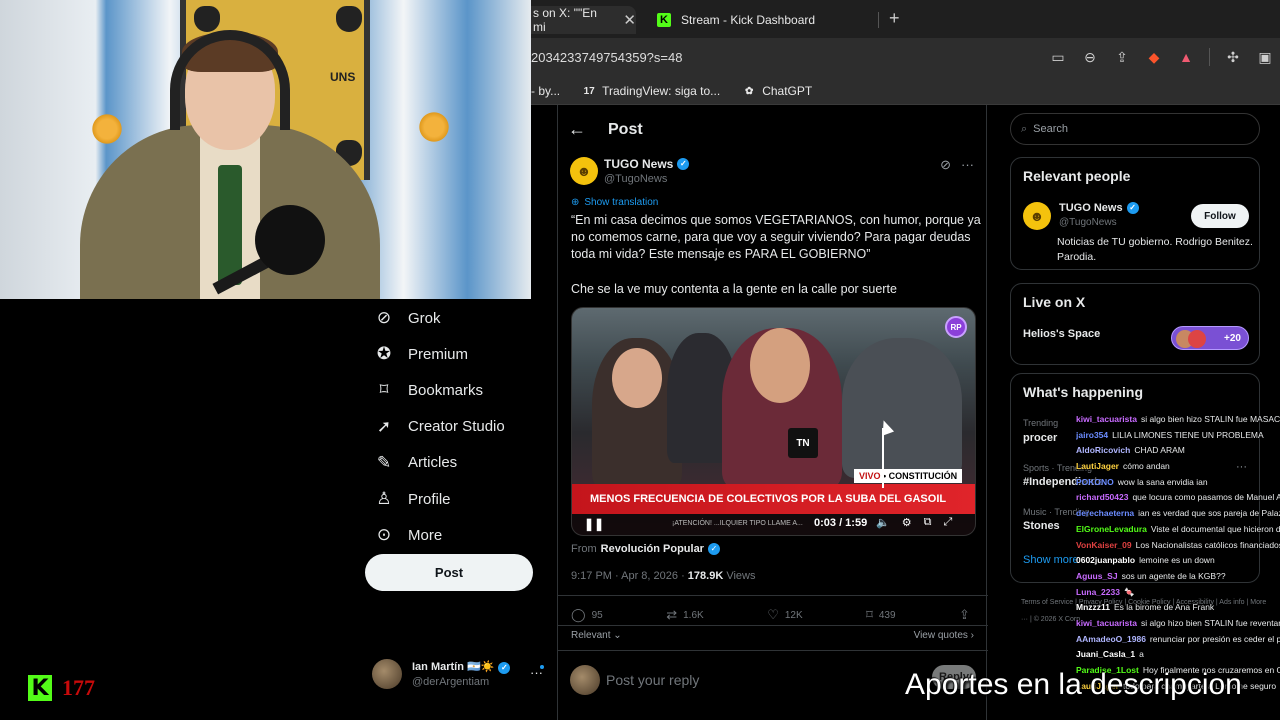  Describe the element at coordinates (1162, 481) in the screenshot. I see `chat-text: wow la sana envidia ian` at that location.